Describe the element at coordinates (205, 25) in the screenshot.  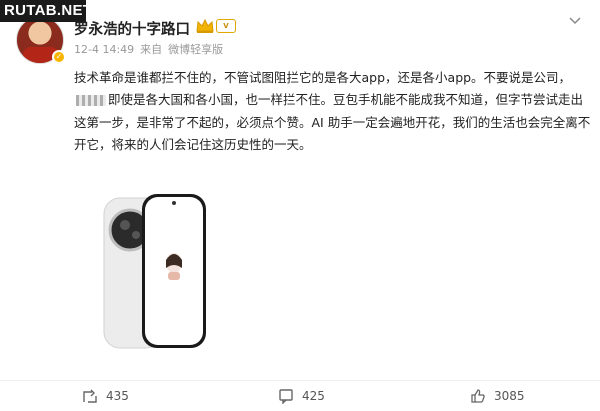
I see `crown-icon` at that location.